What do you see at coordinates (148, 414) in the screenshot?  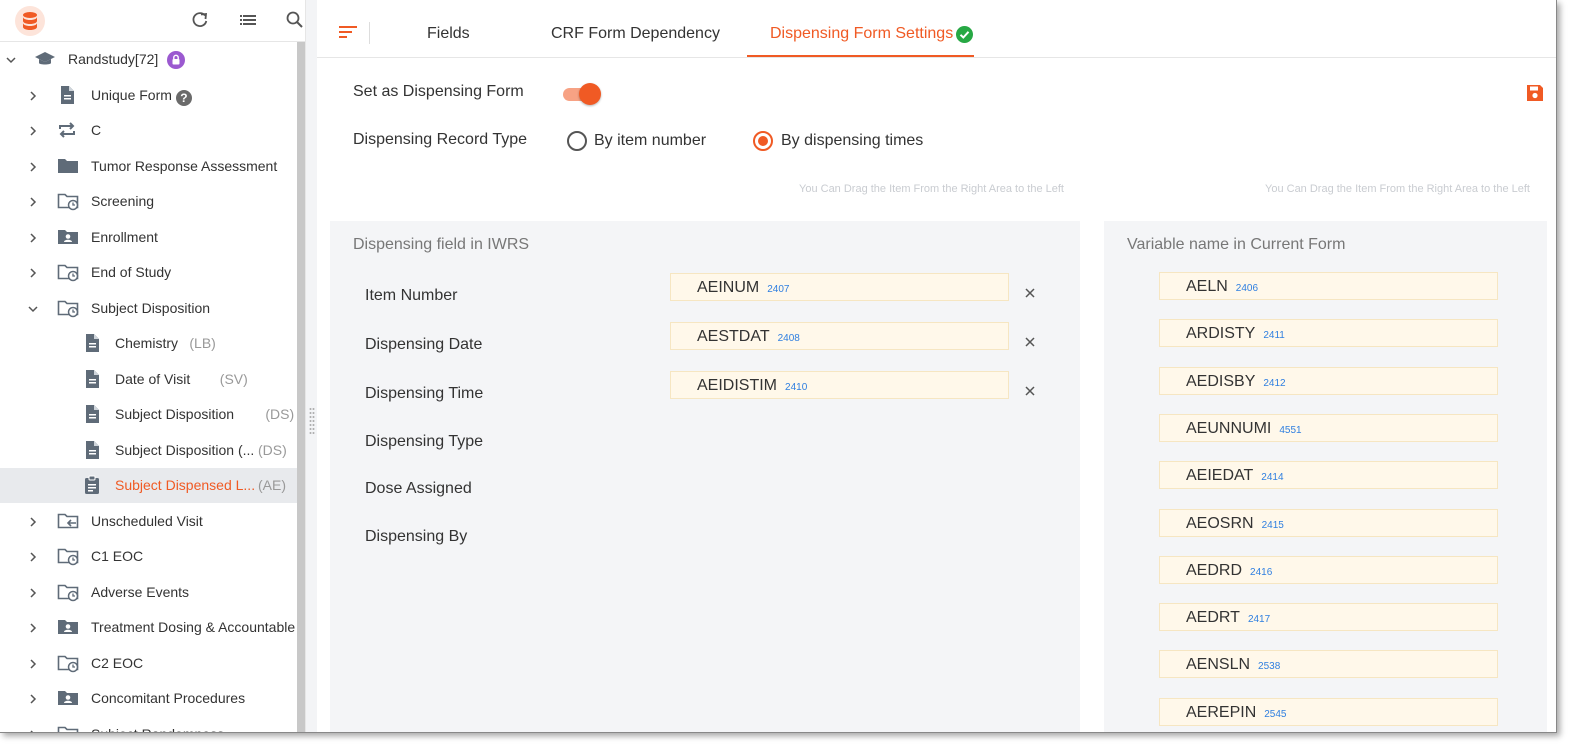 I see `tree-item: Subject Disposition (DS)` at bounding box center [148, 414].